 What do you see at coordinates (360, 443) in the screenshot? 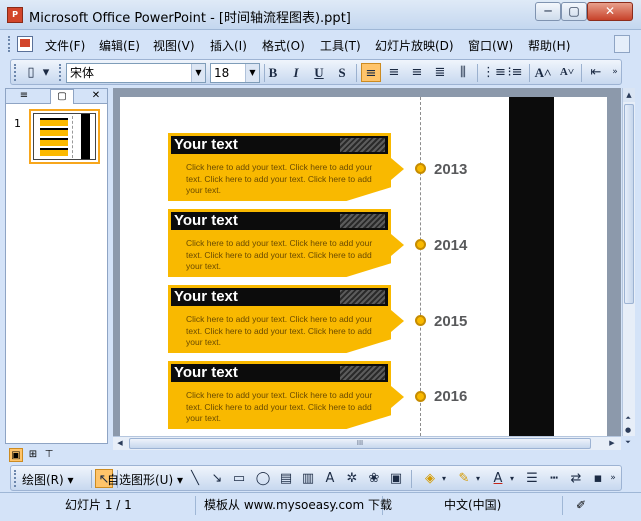
I see `horizontal-scroll-thumb: III` at bounding box center [360, 443].